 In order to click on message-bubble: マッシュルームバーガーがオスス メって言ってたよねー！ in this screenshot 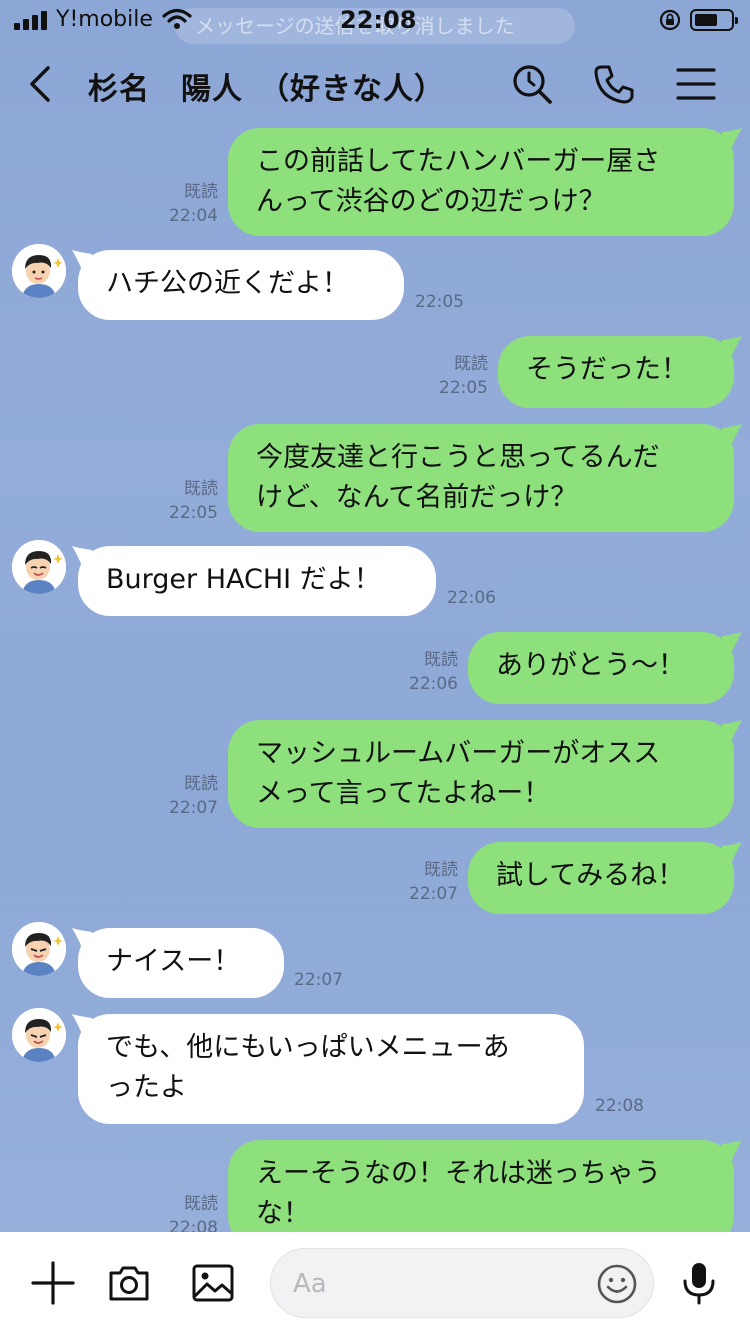, I will do `click(481, 774)`.